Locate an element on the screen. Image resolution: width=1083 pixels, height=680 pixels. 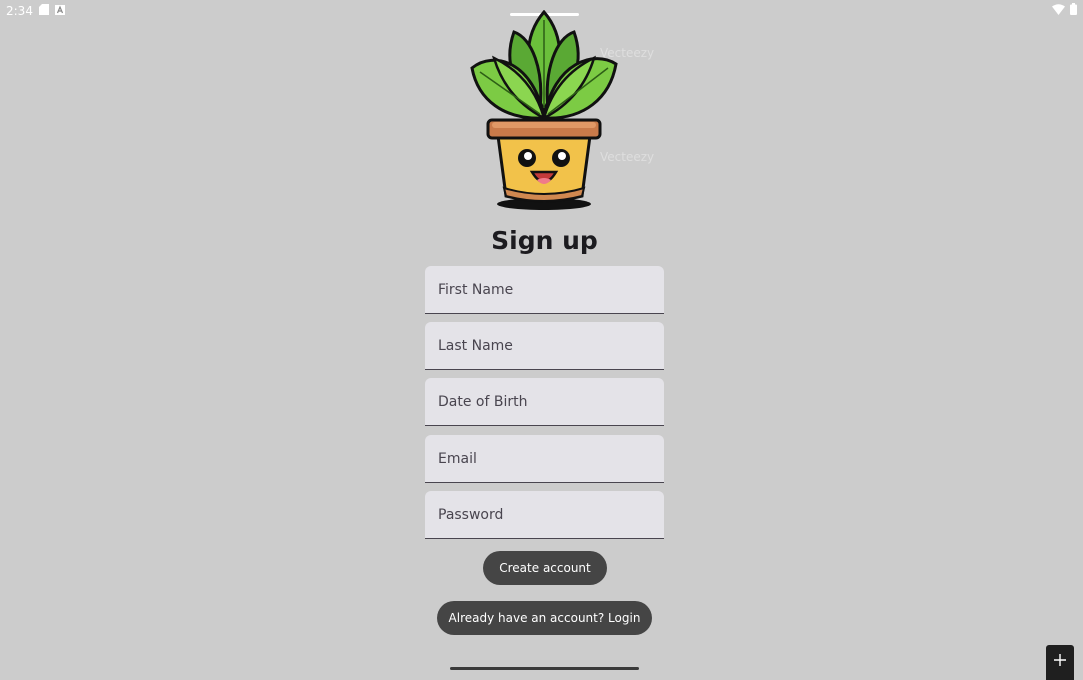
battery-icon is located at coordinates (1073, 11).